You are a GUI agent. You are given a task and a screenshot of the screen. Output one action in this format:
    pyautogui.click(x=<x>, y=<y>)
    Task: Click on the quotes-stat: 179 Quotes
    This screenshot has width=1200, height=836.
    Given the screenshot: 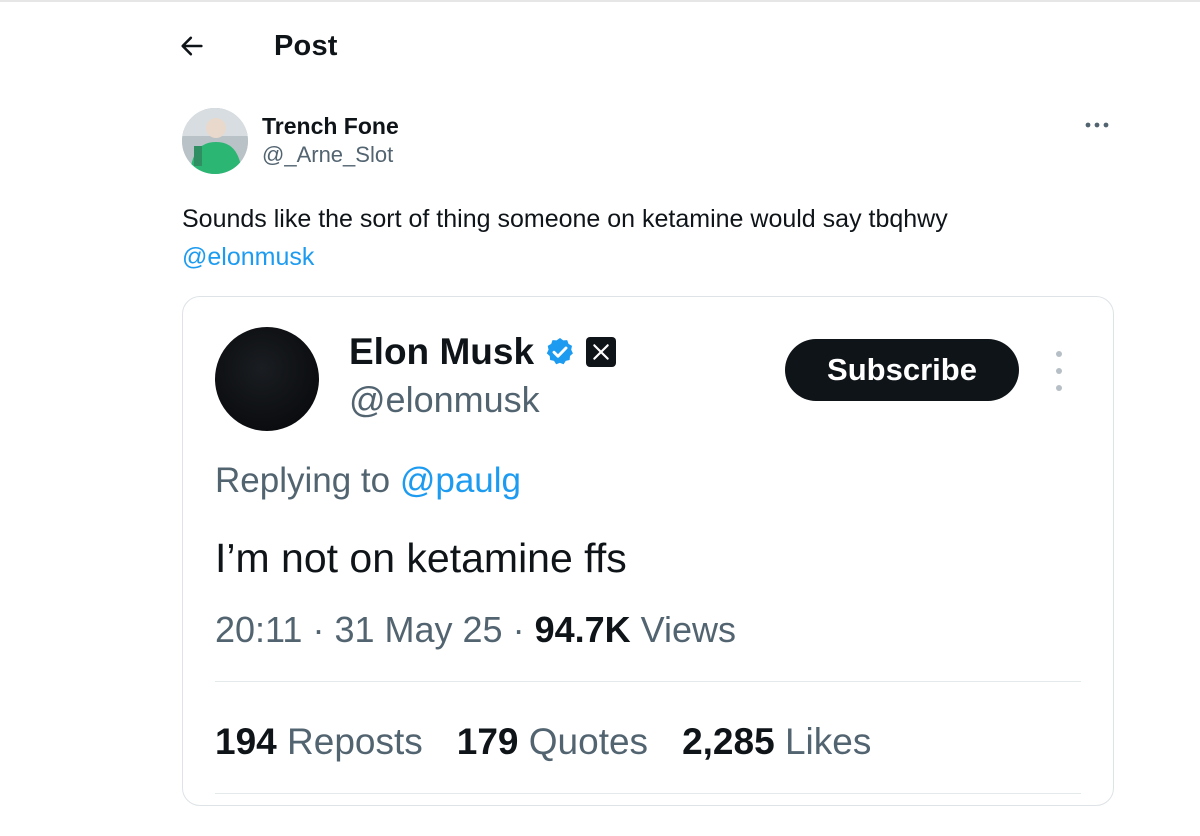 What is the action you would take?
    pyautogui.click(x=552, y=742)
    